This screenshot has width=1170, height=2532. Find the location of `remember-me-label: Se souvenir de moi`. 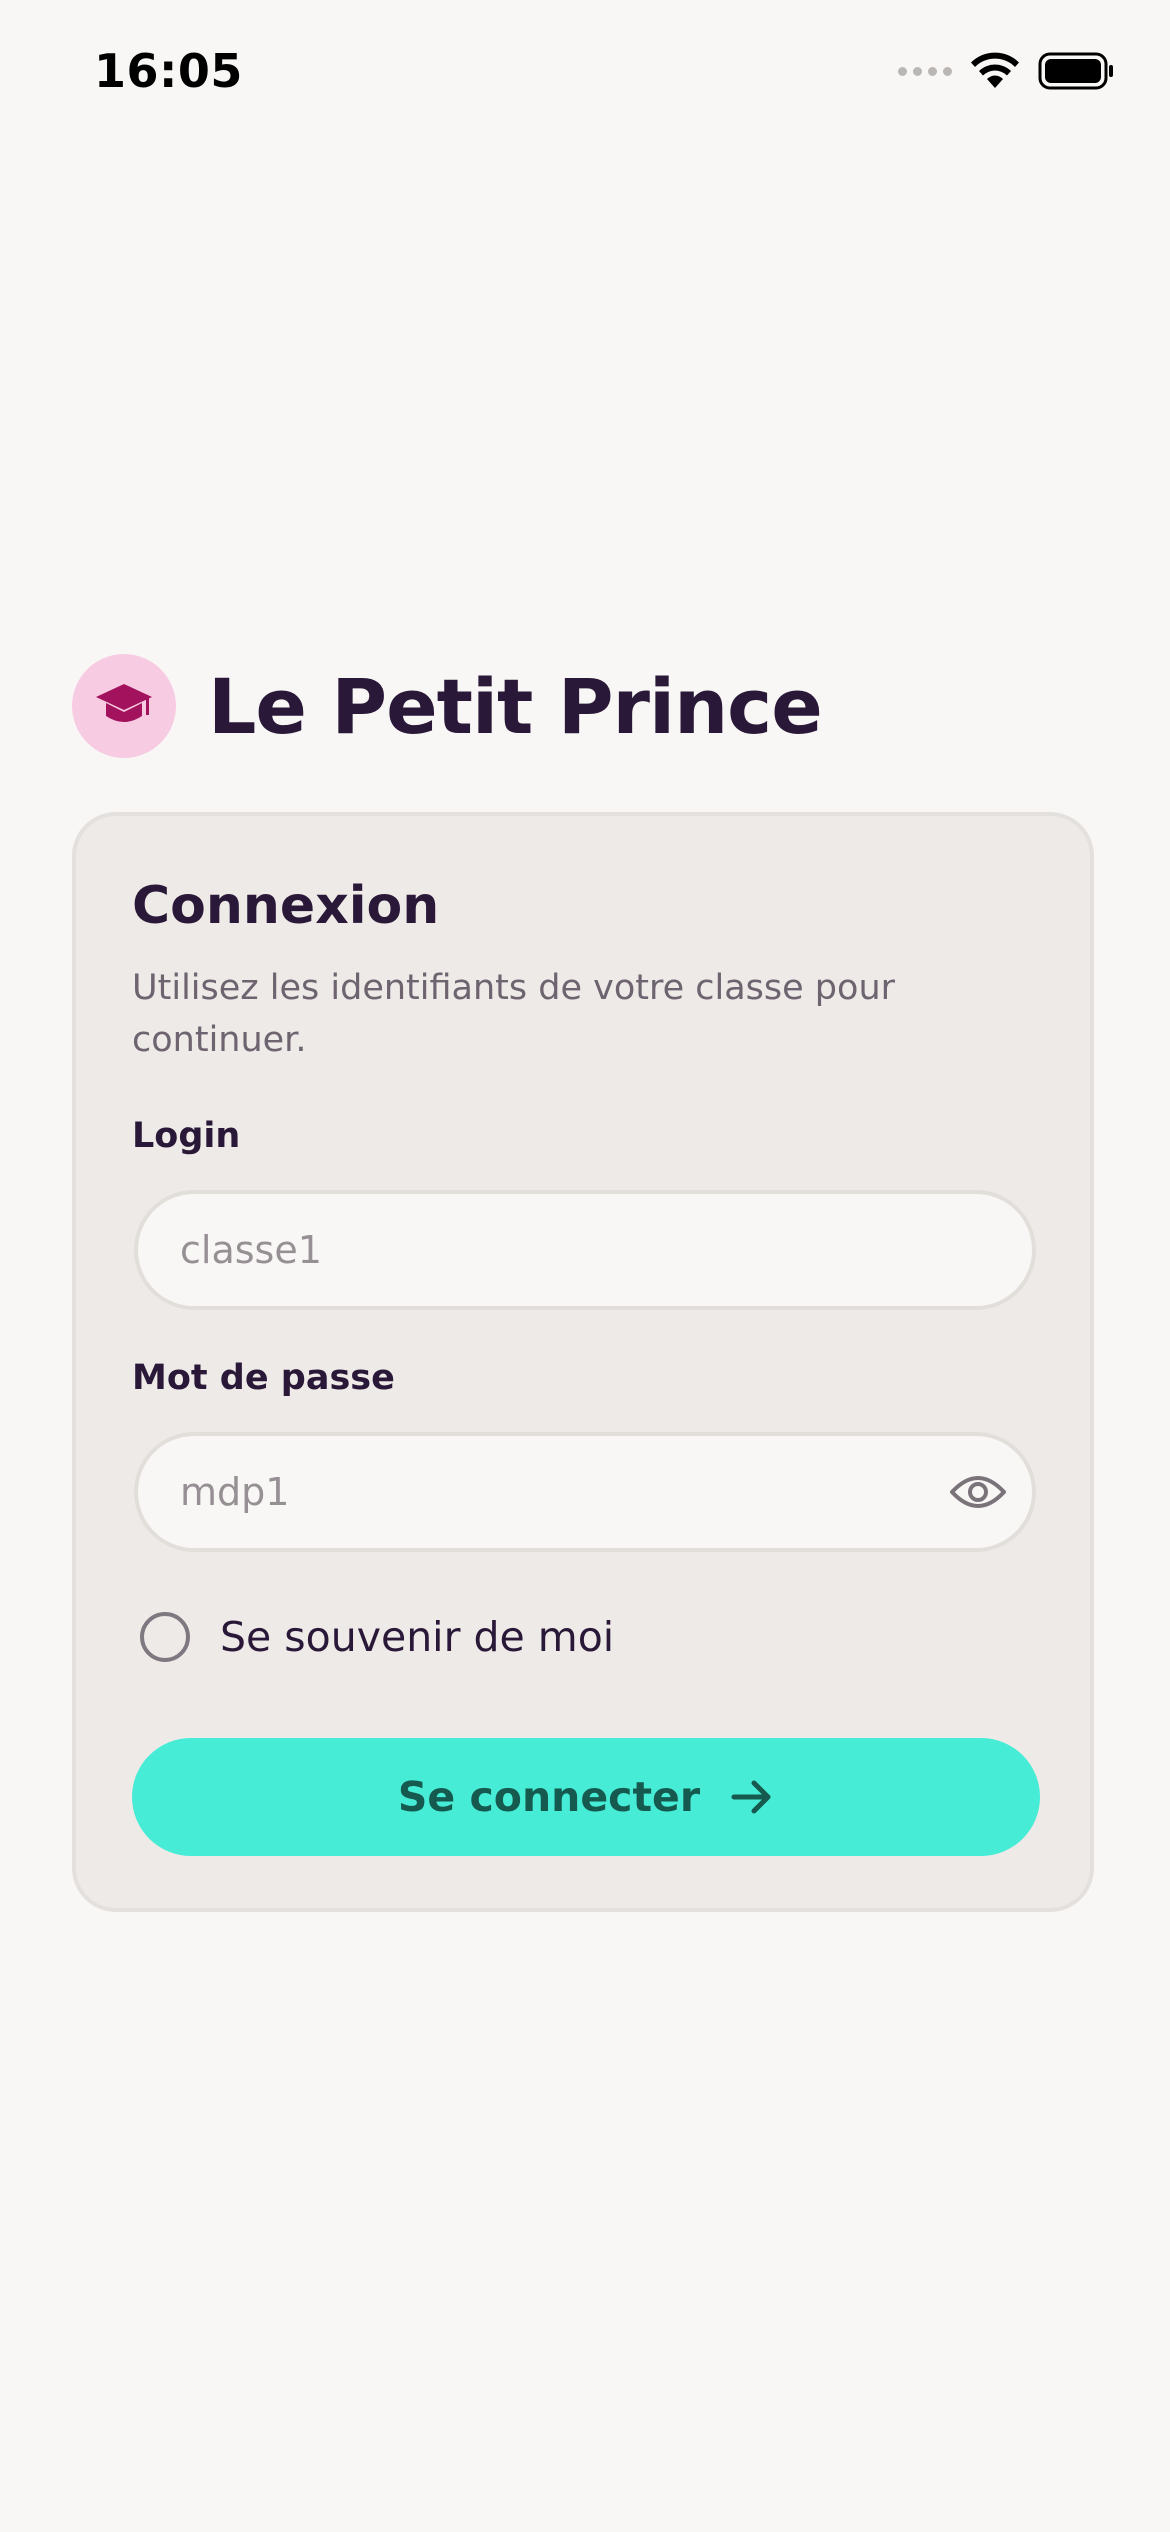

remember-me-label: Se souvenir de moi is located at coordinates (417, 1637).